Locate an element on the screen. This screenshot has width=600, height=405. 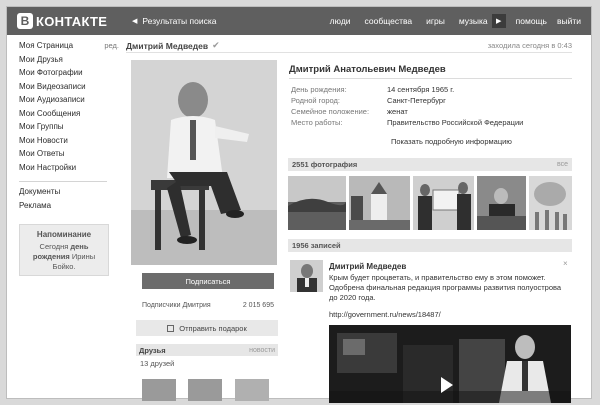
sidebar-item-messages: Мои Сообщения is located at coordinates (69, 116).